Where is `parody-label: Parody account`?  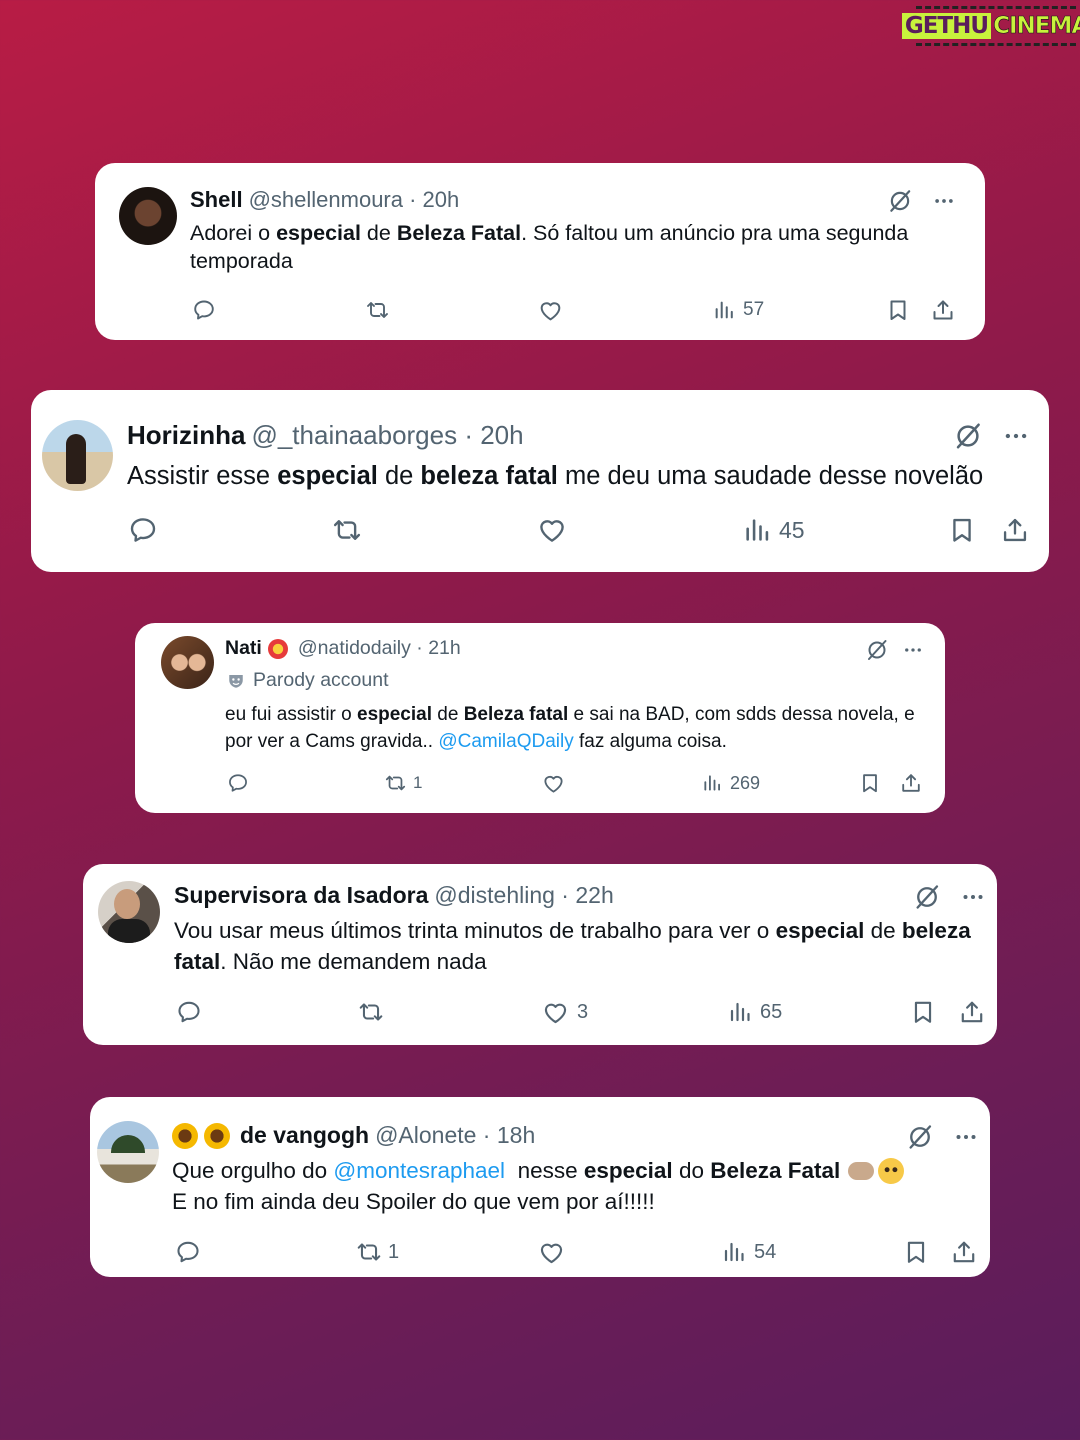 parody-label: Parody account is located at coordinates (308, 680).